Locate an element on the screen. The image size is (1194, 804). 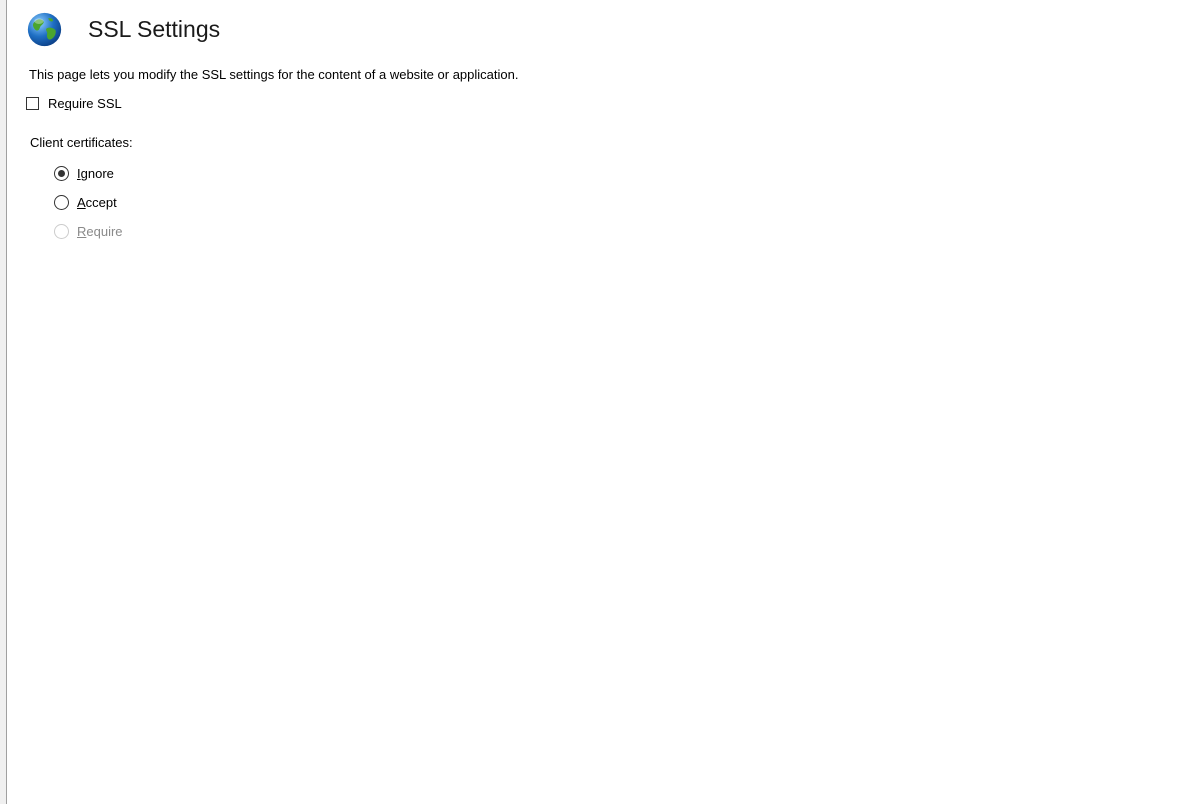
require-ssl-checkbox: Require SSL is located at coordinates (74, 103).